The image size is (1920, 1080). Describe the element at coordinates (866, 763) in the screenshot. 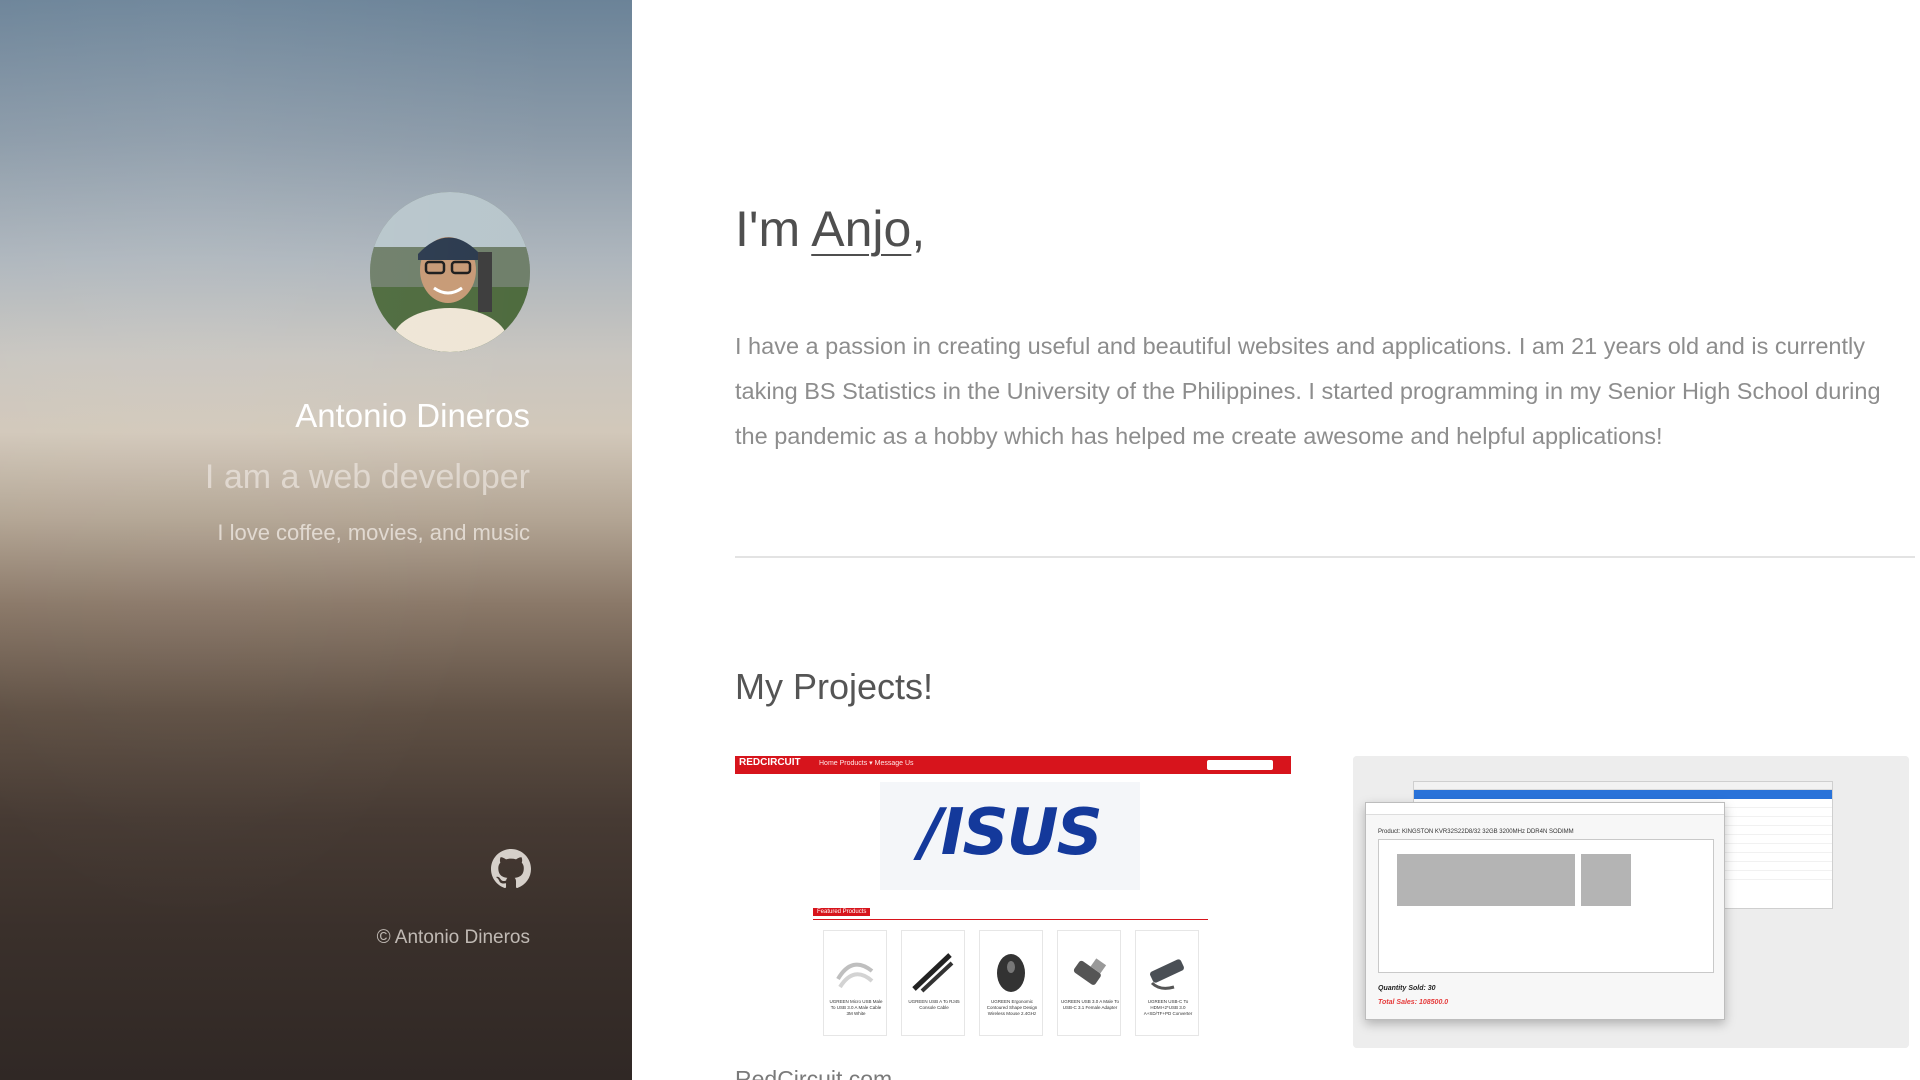

I see `rc-nav-items: Home Products ▾ Message Us` at that location.